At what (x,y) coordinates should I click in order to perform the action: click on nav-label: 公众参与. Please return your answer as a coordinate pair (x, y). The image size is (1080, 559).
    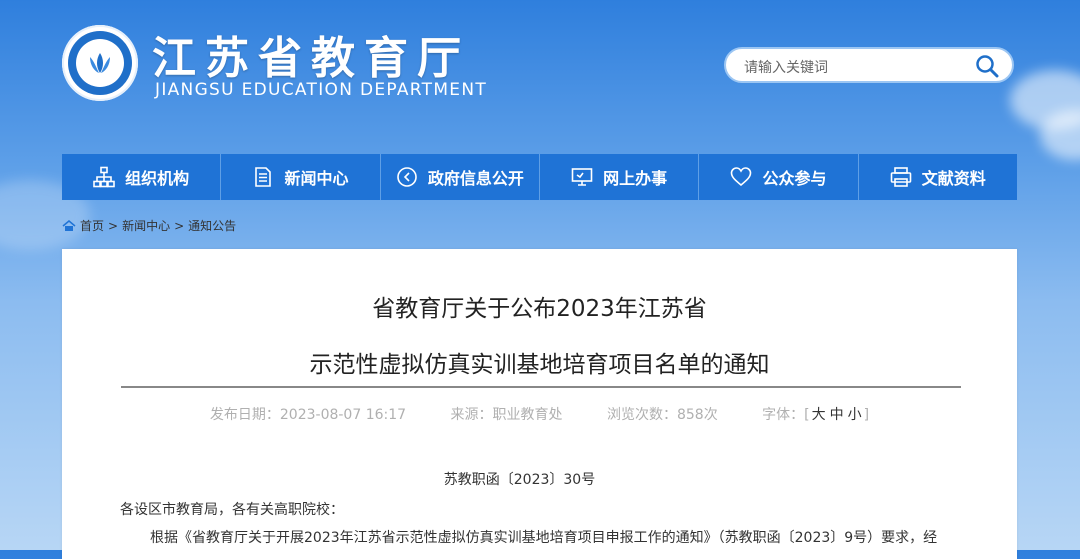
    Looking at the image, I should click on (794, 178).